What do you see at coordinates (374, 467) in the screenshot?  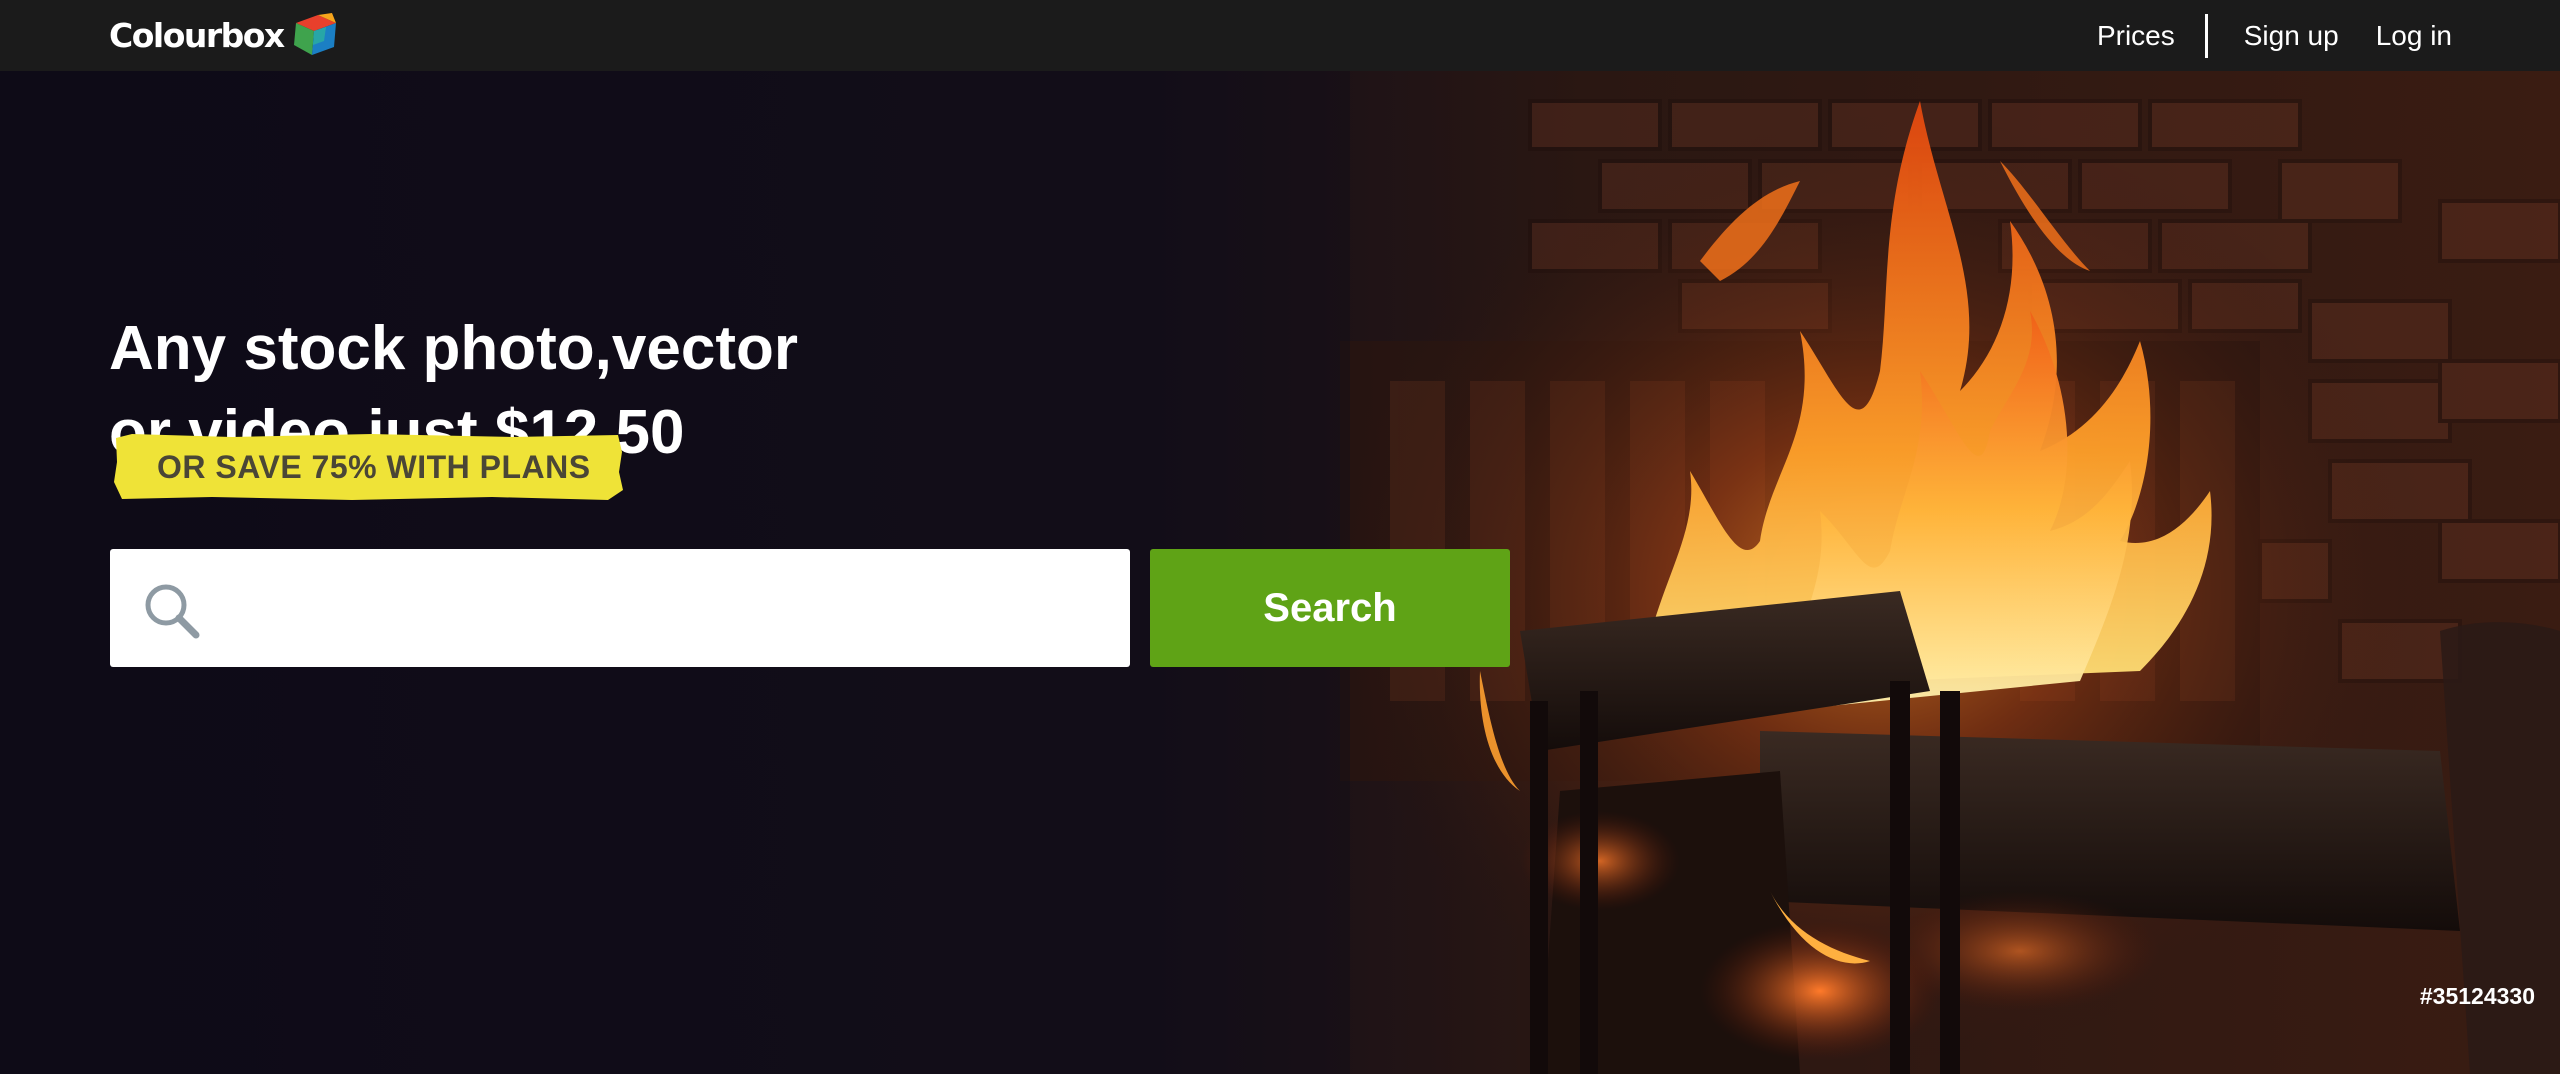 I see `promo-text: OR SAVE 75% WITH PLANS` at bounding box center [374, 467].